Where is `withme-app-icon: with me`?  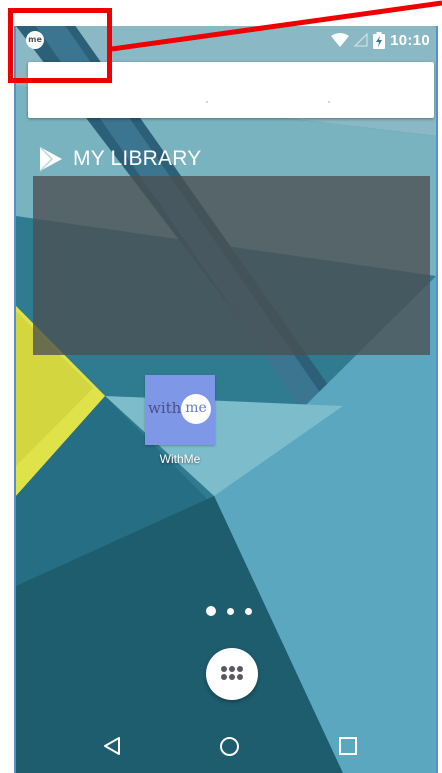 withme-app-icon: with me is located at coordinates (180, 410).